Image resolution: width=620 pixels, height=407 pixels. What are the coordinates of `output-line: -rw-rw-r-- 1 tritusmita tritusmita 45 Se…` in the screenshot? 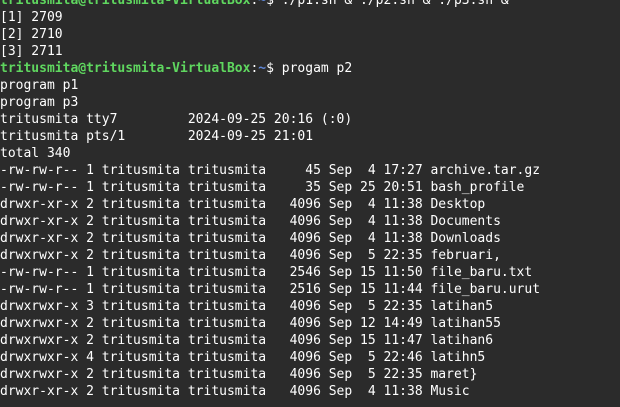 It's located at (270, 170).